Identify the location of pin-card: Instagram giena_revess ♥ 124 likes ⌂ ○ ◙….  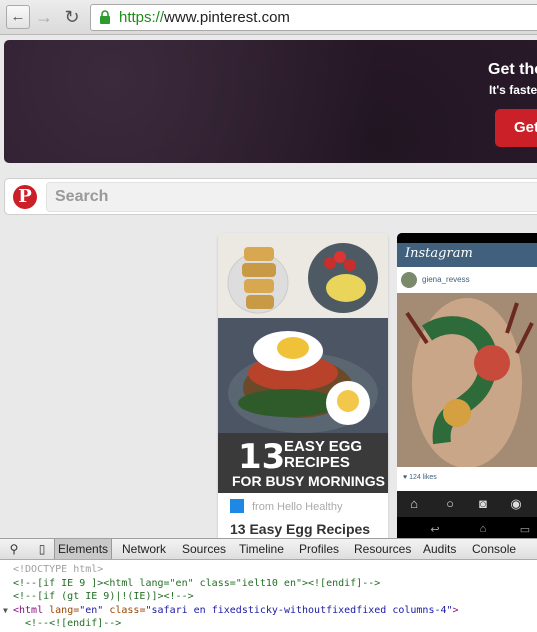
(467, 385).